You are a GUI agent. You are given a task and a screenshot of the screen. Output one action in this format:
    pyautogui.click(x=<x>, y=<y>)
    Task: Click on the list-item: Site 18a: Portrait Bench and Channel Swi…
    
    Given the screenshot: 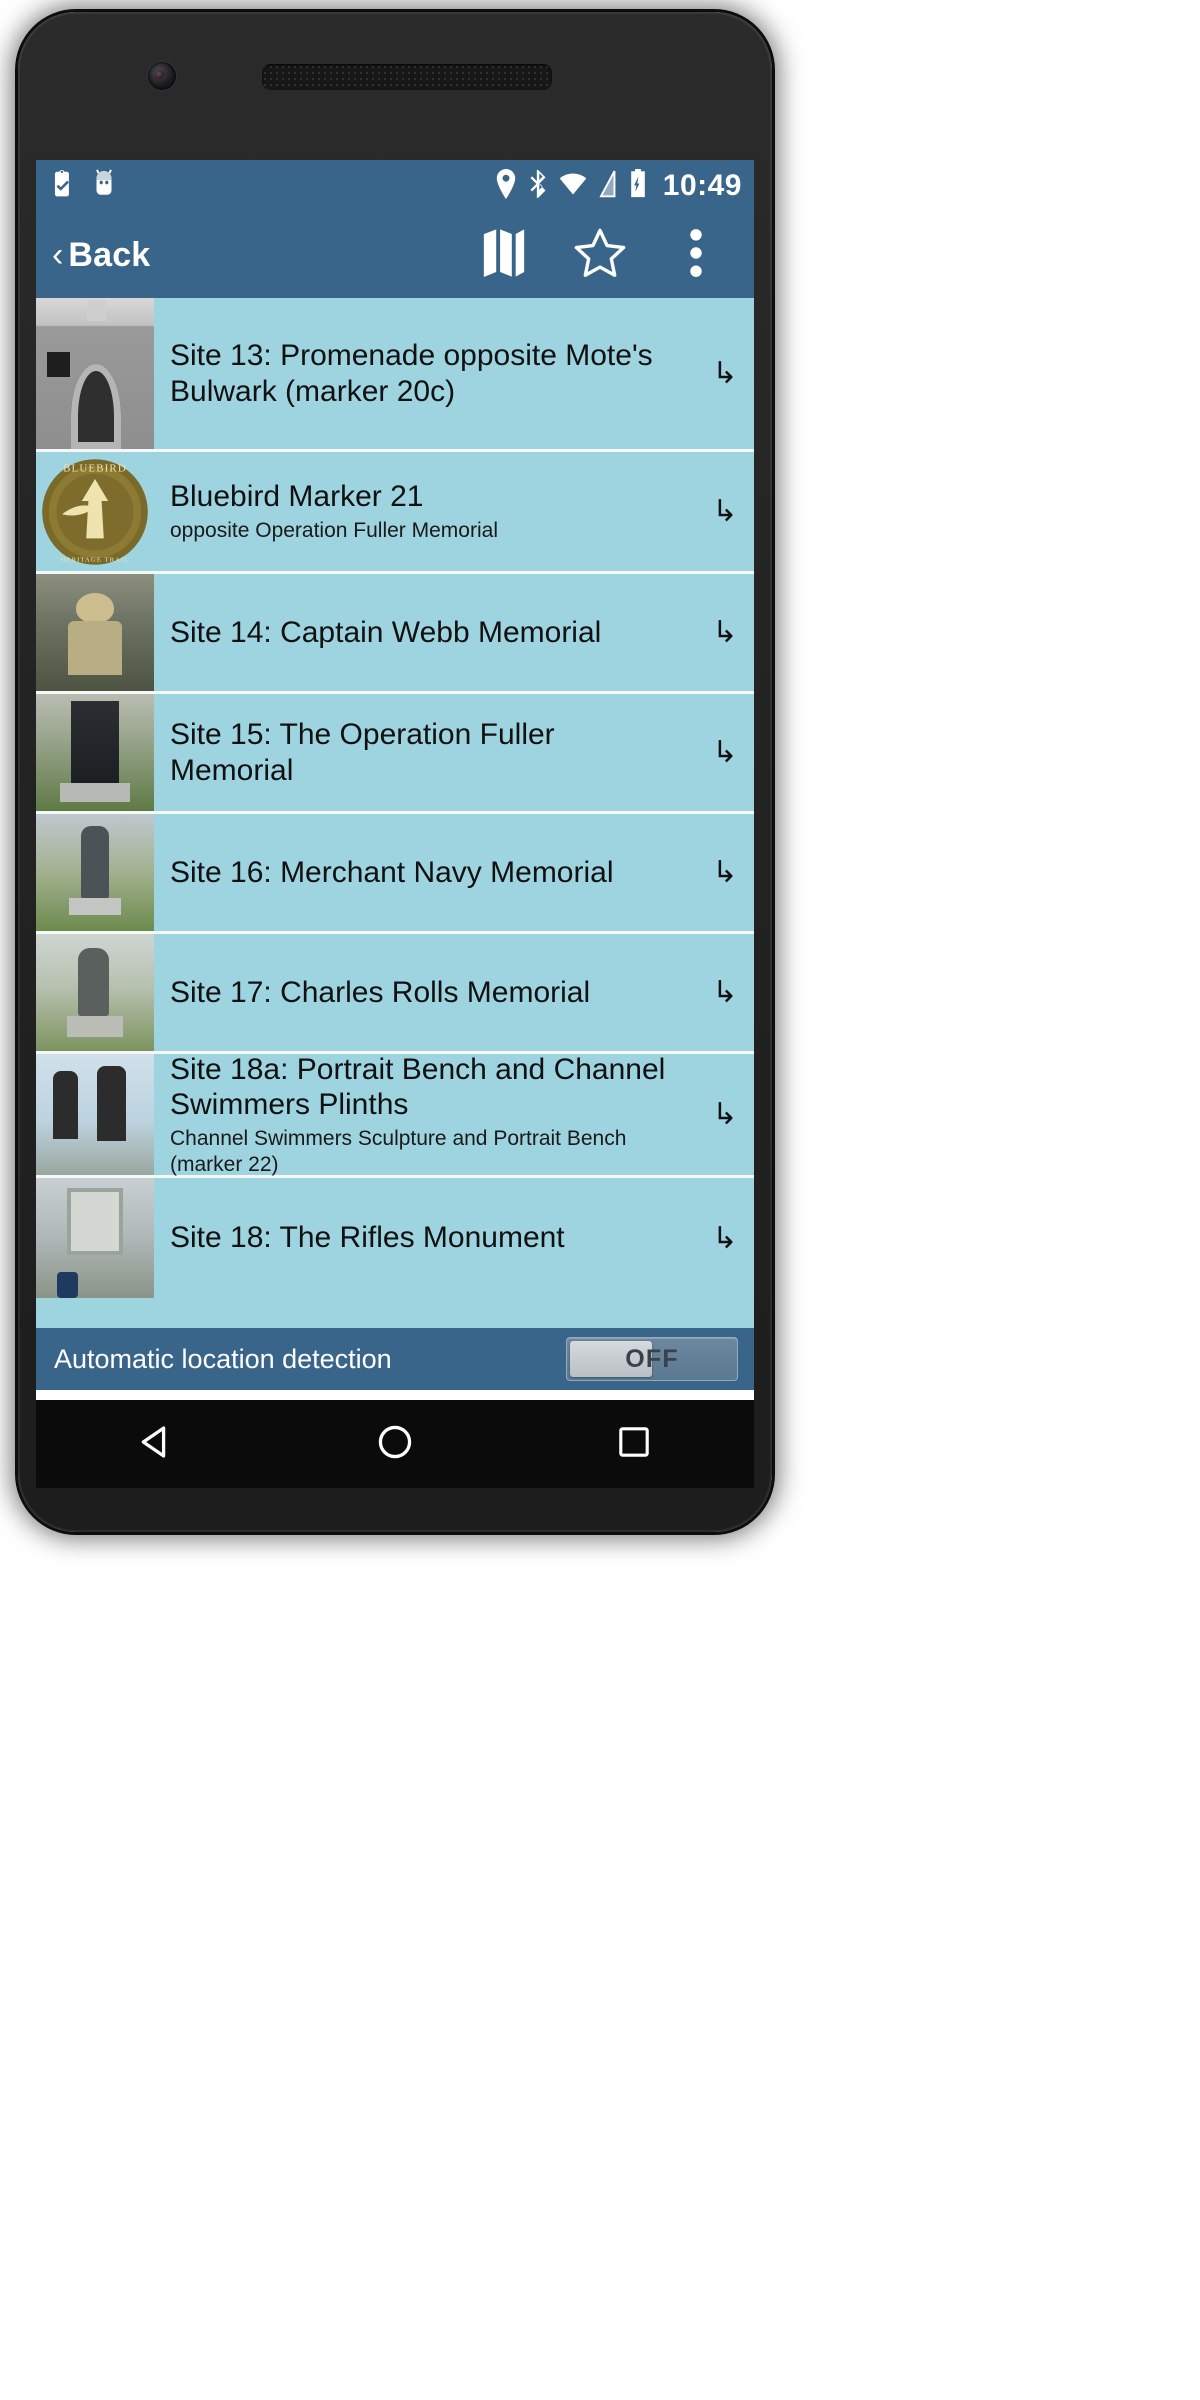 What is the action you would take?
    pyautogui.click(x=395, y=1115)
    